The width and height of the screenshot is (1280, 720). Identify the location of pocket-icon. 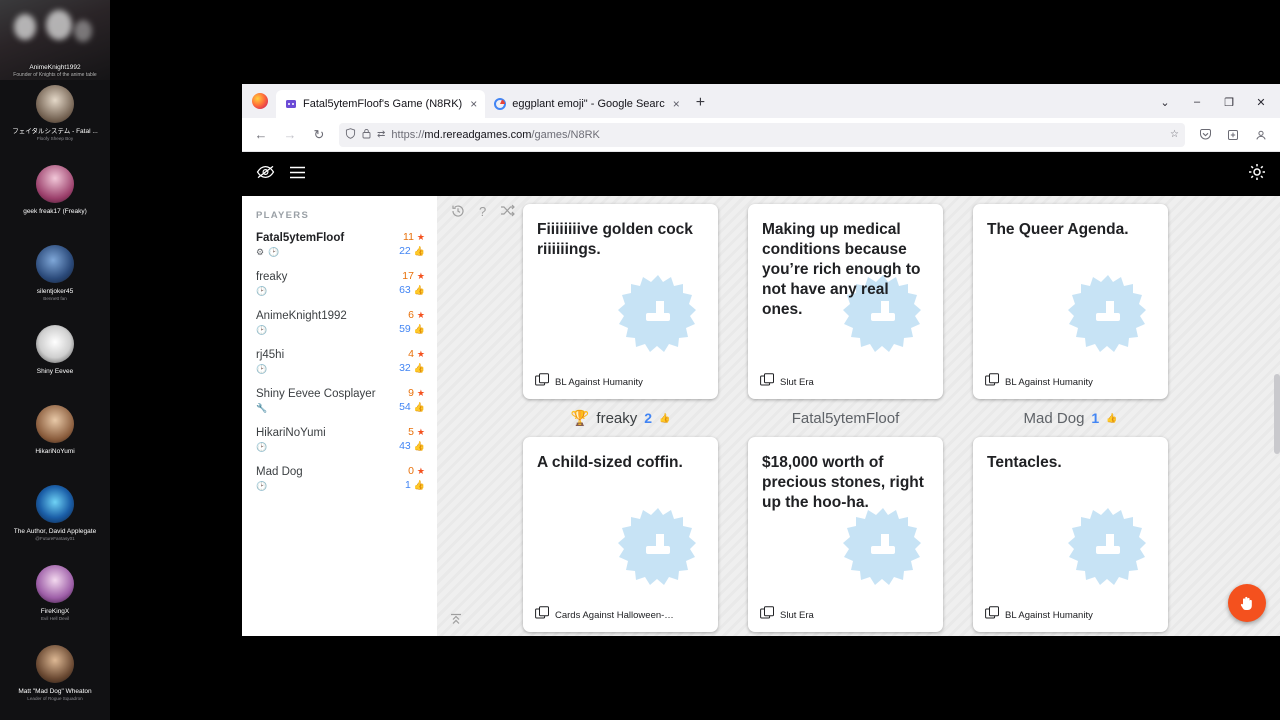
(1205, 135).